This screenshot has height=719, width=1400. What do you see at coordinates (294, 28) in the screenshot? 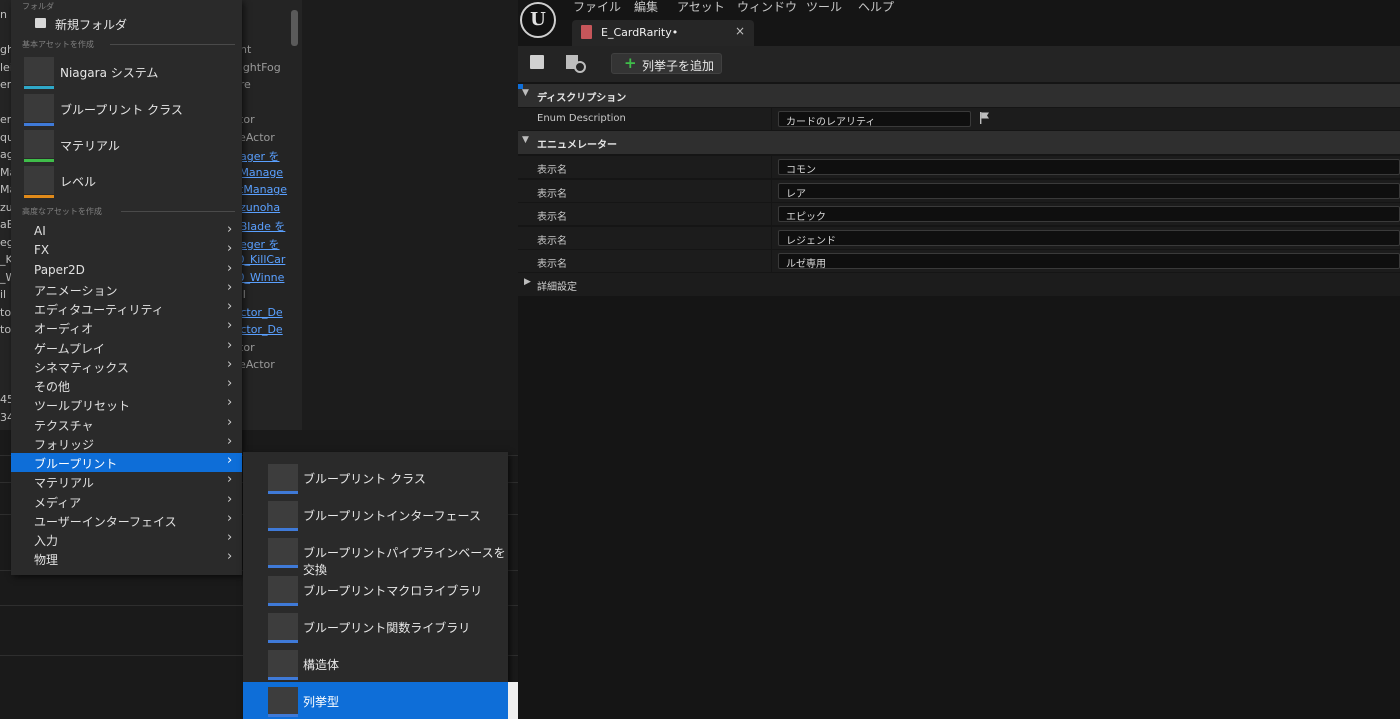
I see `outliner-scrollbar` at bounding box center [294, 28].